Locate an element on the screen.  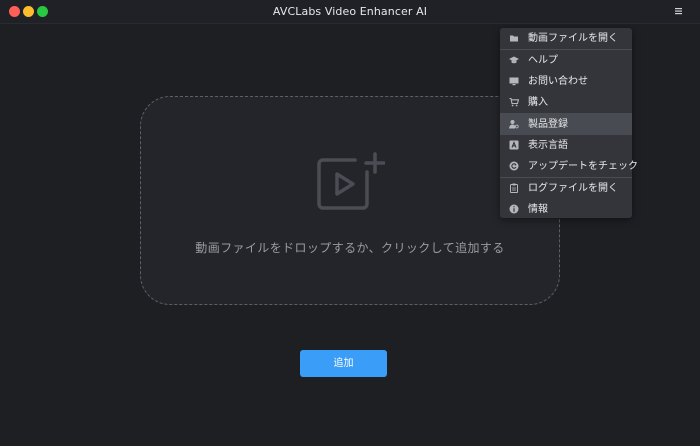
menu-item-help: ヘルプ is located at coordinates (566, 60).